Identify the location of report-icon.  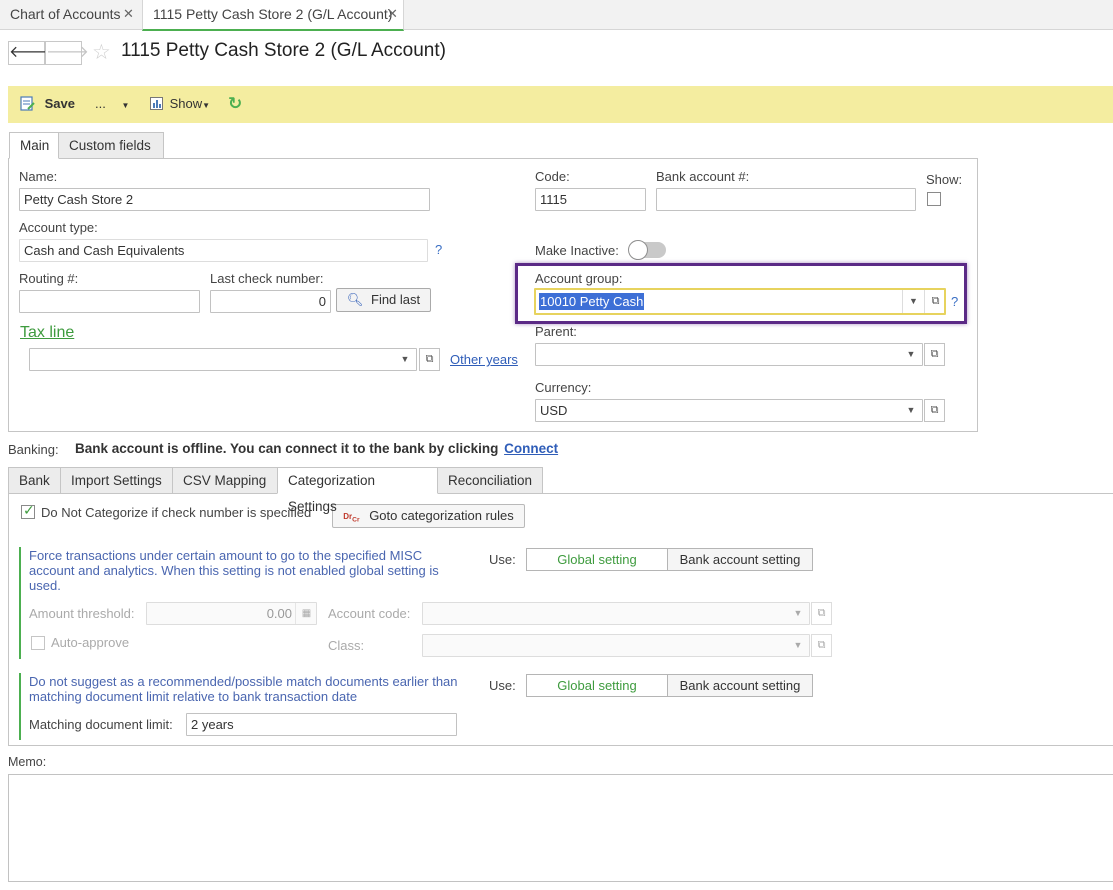
(156, 103).